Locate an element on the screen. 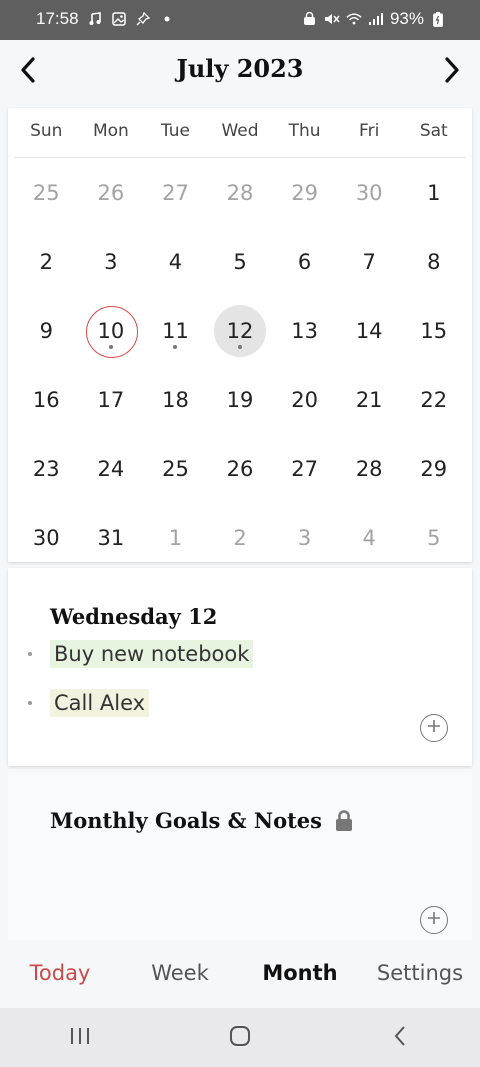 The width and height of the screenshot is (480, 1067). calendar-day: 8 is located at coordinates (433, 261).